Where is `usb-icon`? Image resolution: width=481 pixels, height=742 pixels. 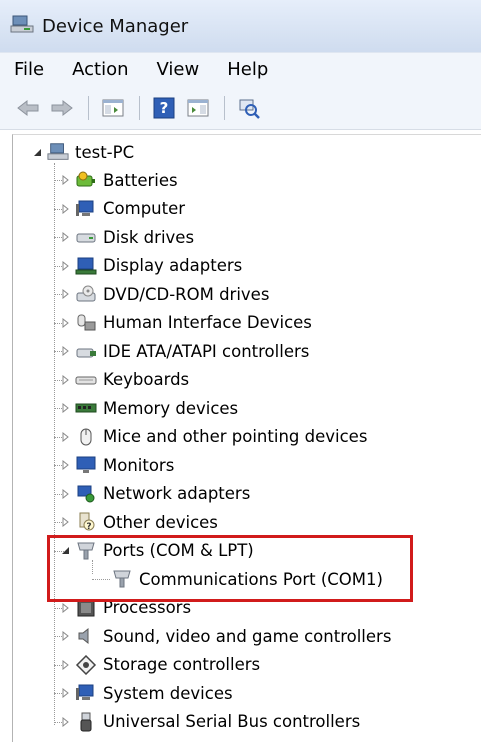 usb-icon is located at coordinates (86, 722).